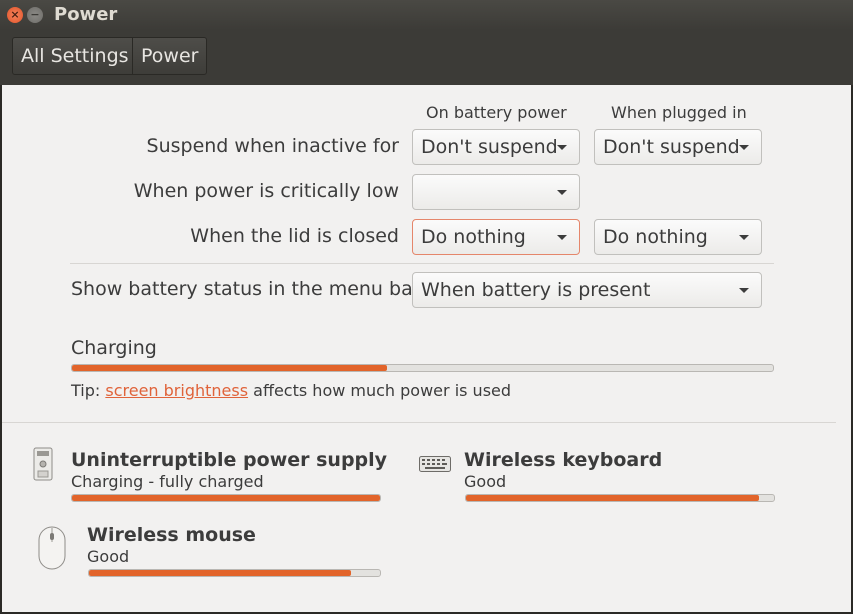  I want to click on lid-label: When the lid is closed, so click(294, 236).